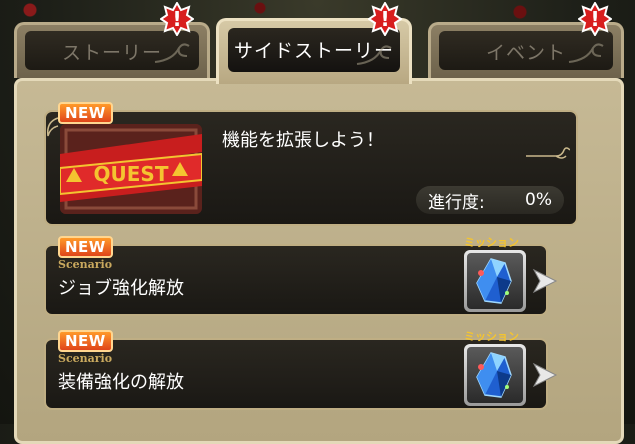 The image size is (635, 444). I want to click on quest-image-text: QUEST, so click(131, 174).